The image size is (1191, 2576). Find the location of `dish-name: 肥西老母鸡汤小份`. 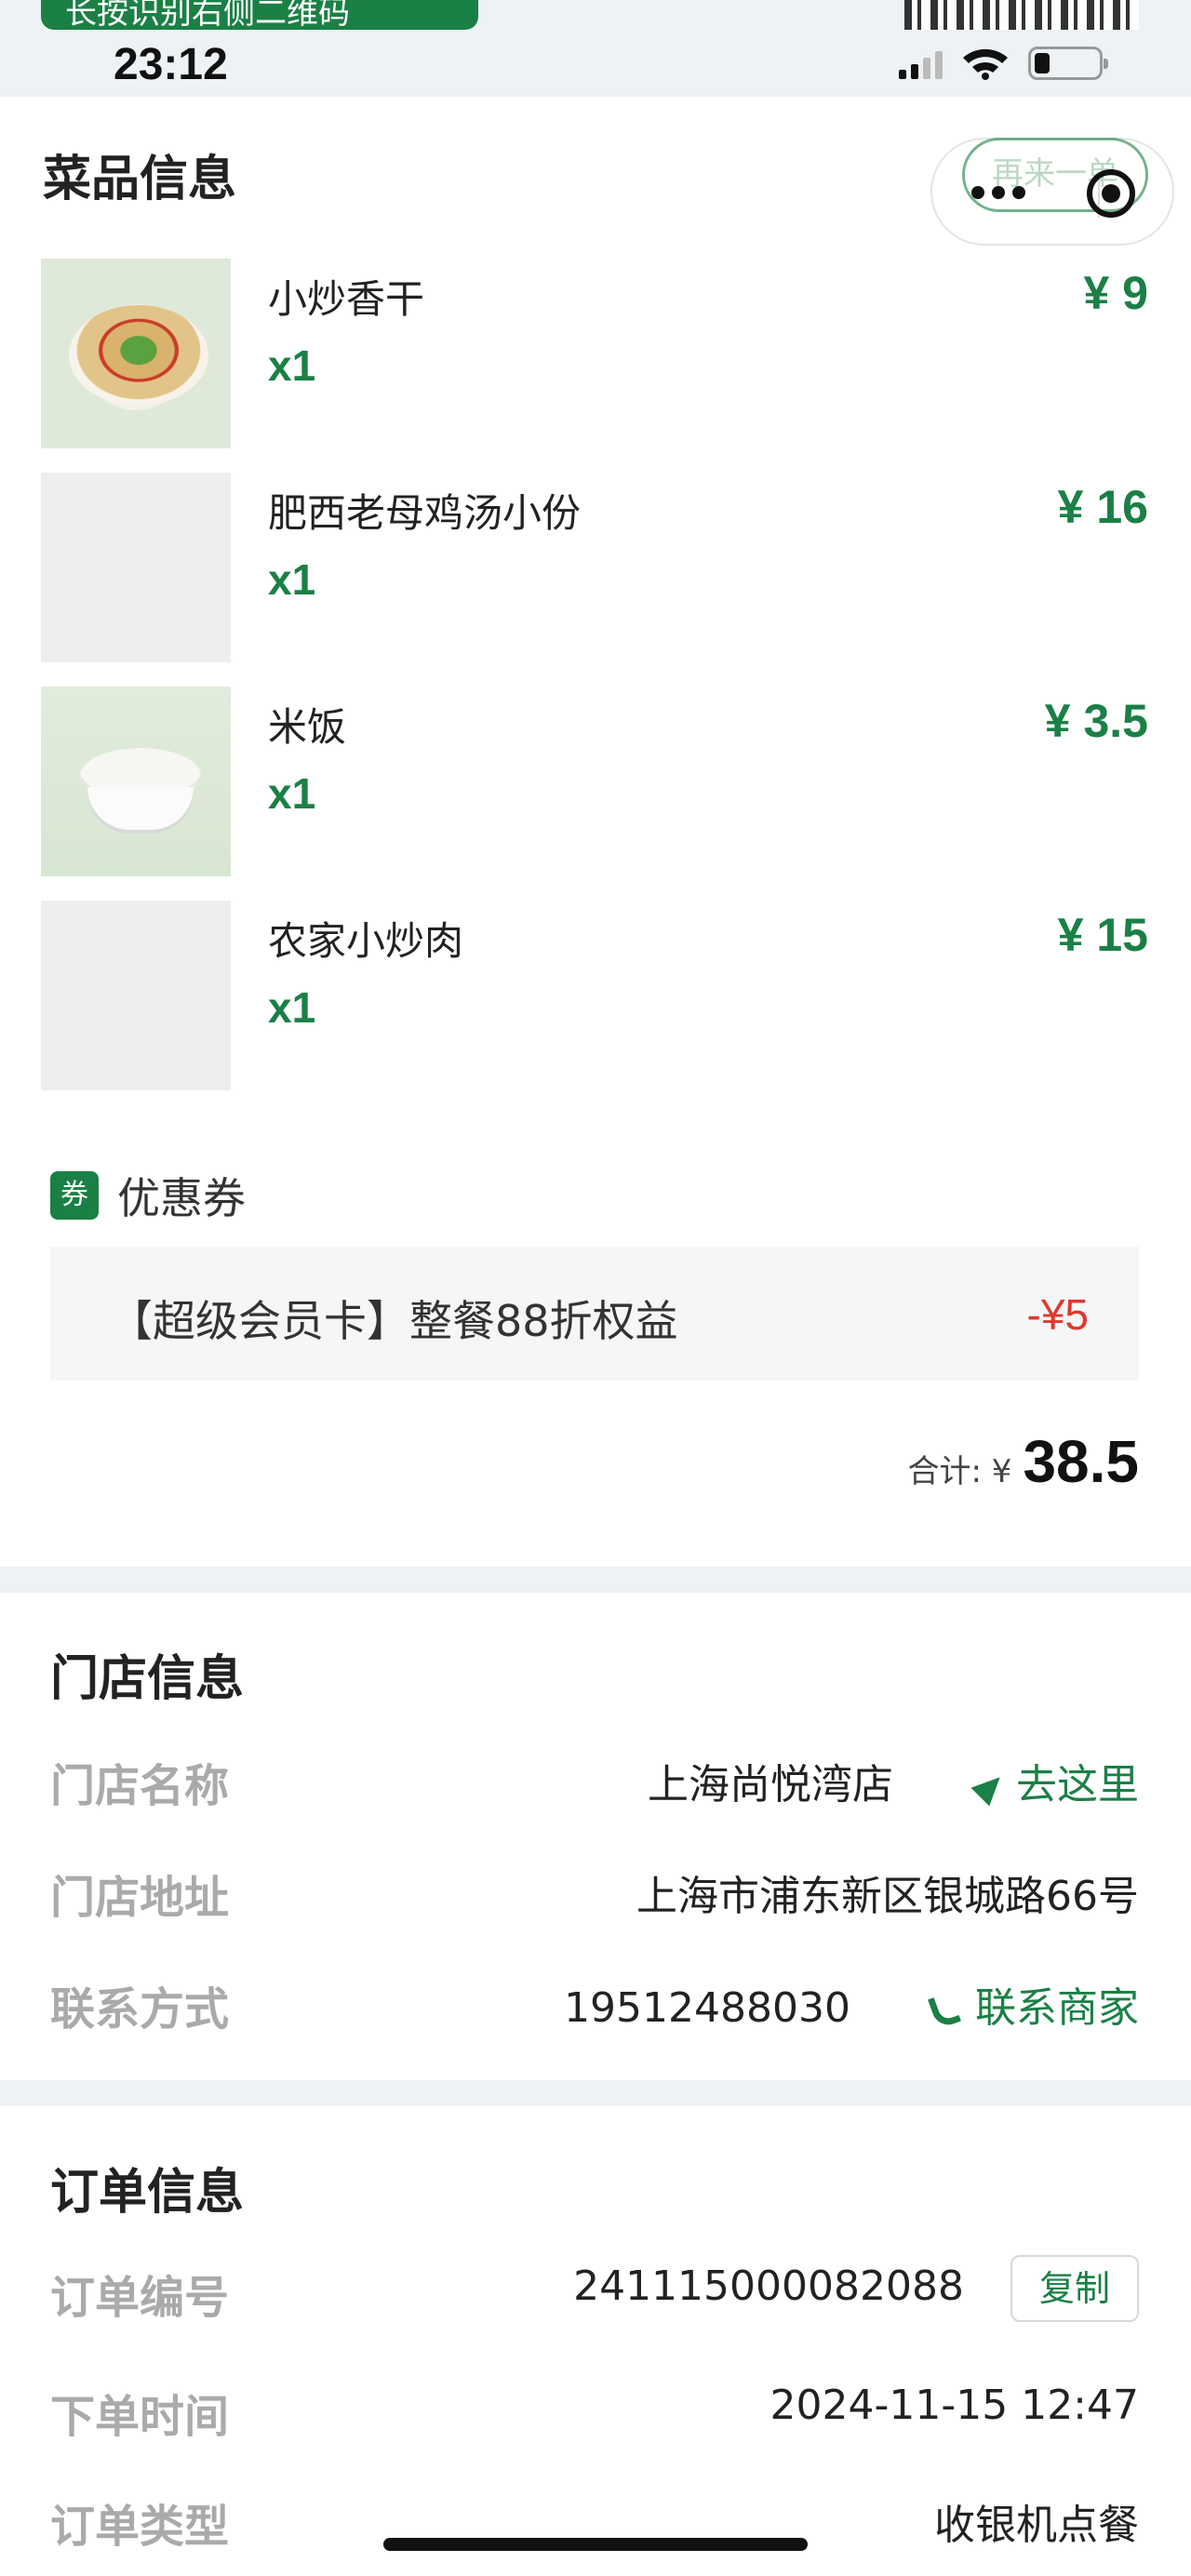

dish-name: 肥西老母鸡汤小份 is located at coordinates (425, 513).